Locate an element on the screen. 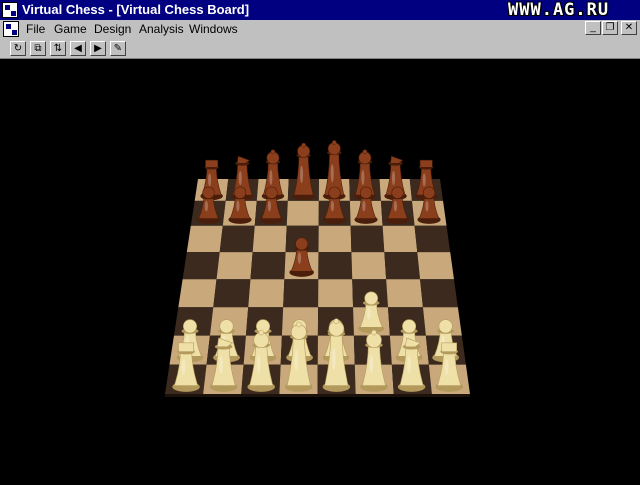  menu-design: Design is located at coordinates (112, 29).